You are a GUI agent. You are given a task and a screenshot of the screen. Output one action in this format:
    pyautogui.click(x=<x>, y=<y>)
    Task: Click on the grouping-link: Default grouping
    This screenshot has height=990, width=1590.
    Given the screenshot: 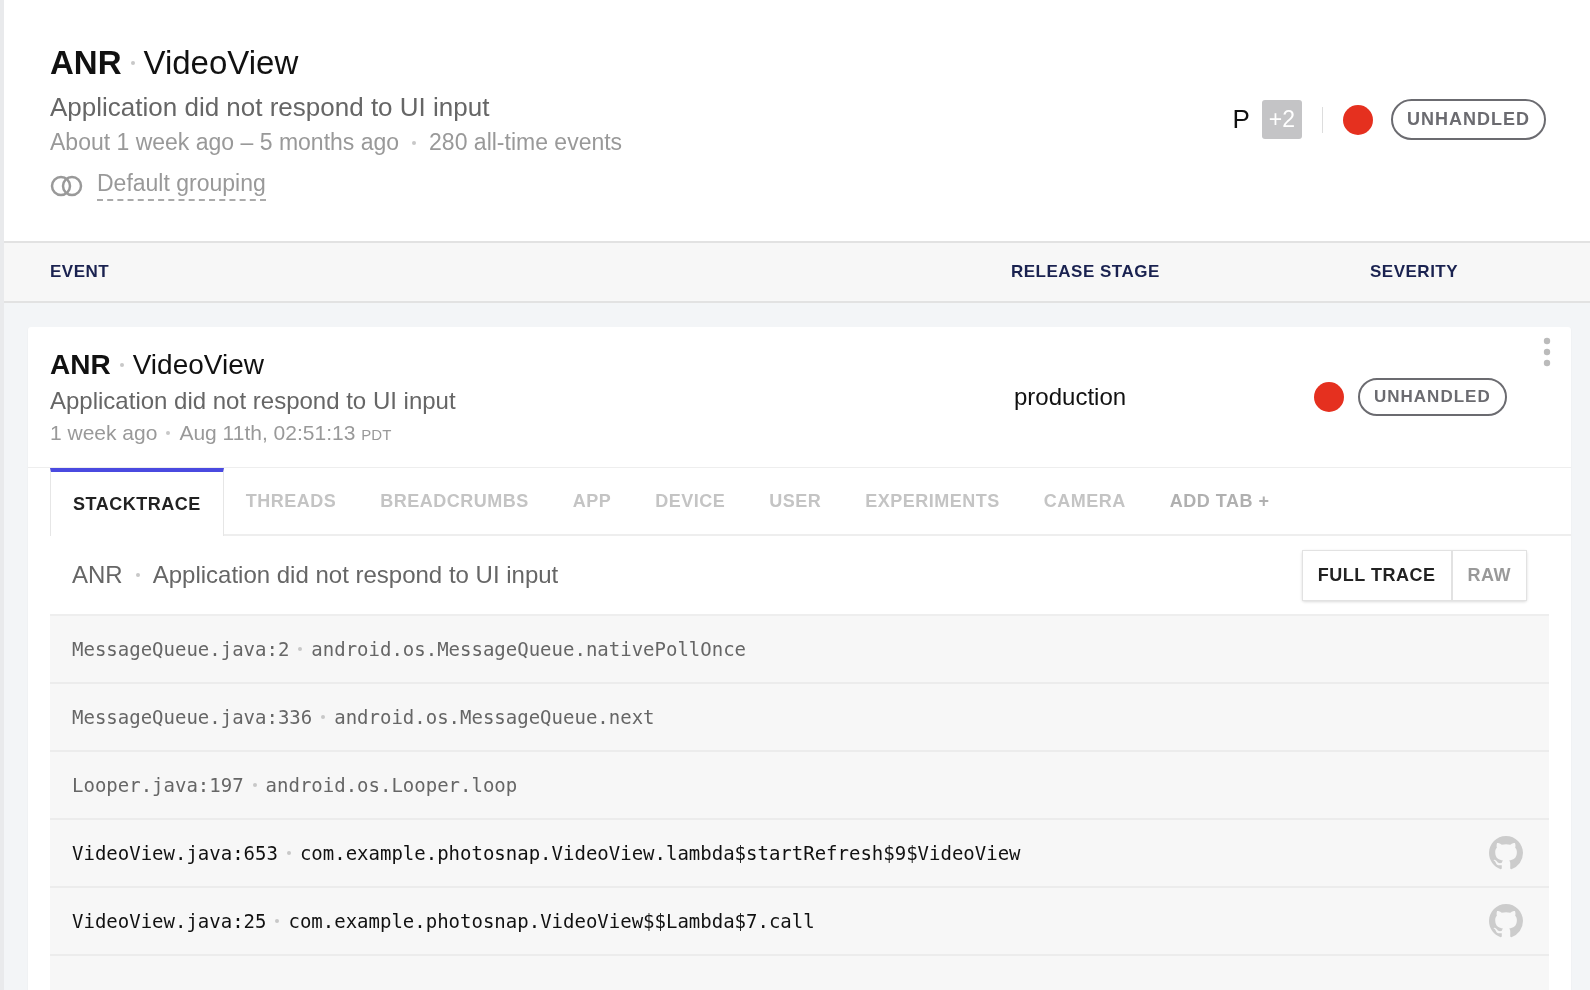 What is the action you would take?
    pyautogui.click(x=181, y=185)
    